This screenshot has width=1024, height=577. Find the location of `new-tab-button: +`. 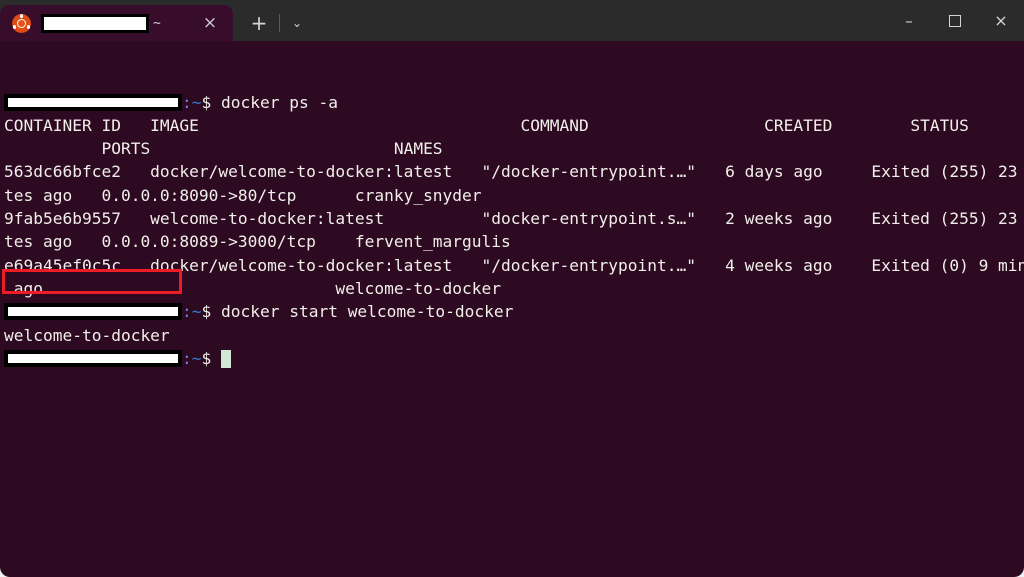

new-tab-button: + is located at coordinates (259, 23).